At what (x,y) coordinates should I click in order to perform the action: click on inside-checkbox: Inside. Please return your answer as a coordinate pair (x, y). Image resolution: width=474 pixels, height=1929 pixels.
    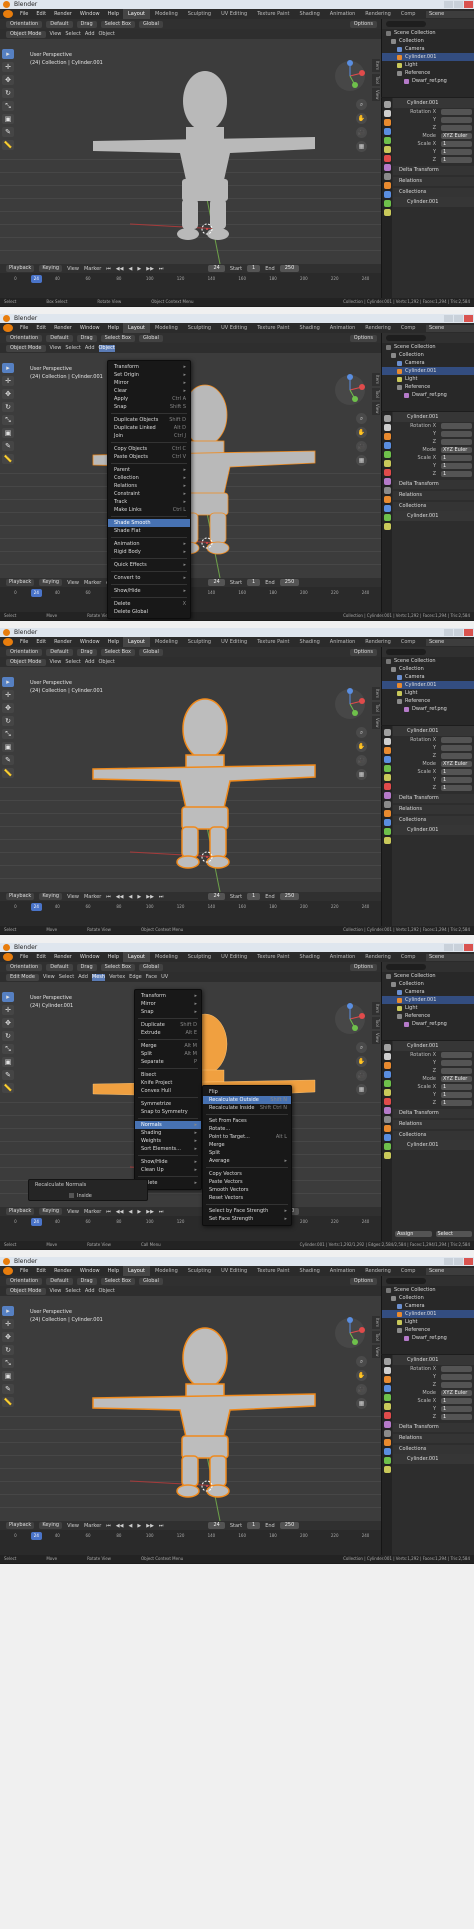
    Looking at the image, I should click on (88, 1196).